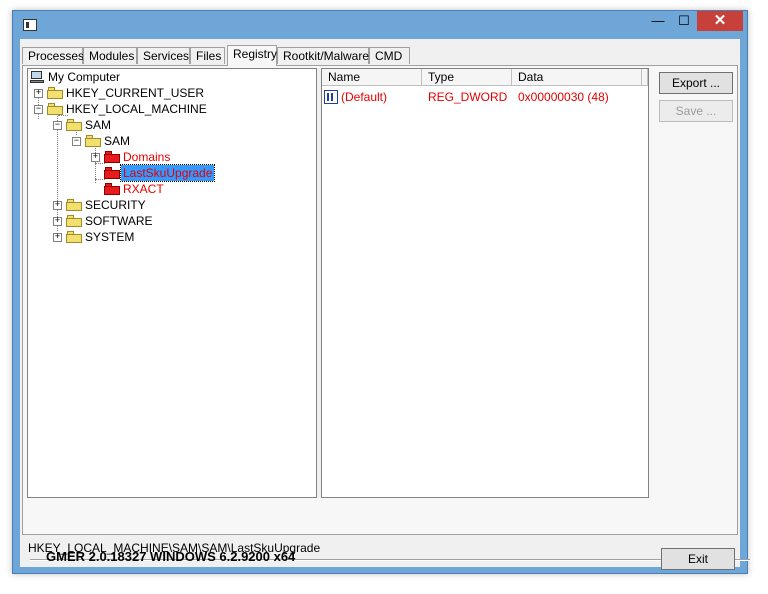  I want to click on tab-rootkit-malware: Rootkit/Malware, so click(323, 55).